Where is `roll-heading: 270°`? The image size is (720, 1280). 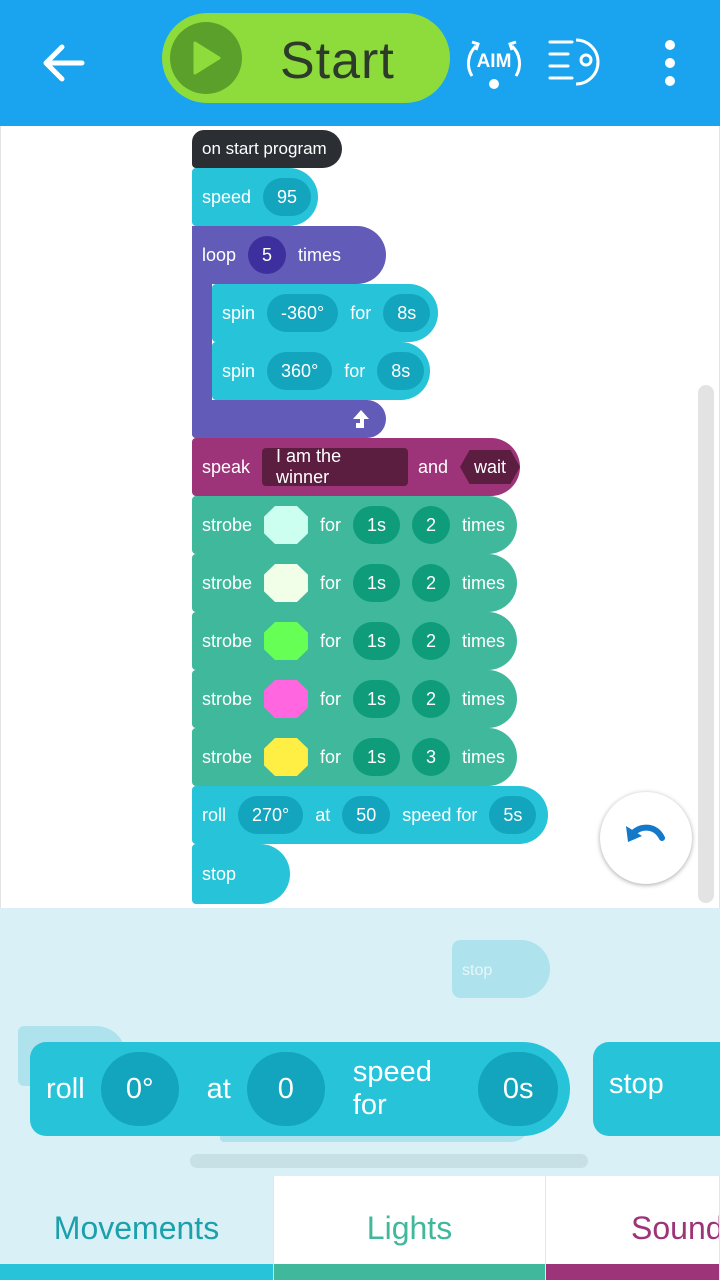
roll-heading: 270° is located at coordinates (271, 815).